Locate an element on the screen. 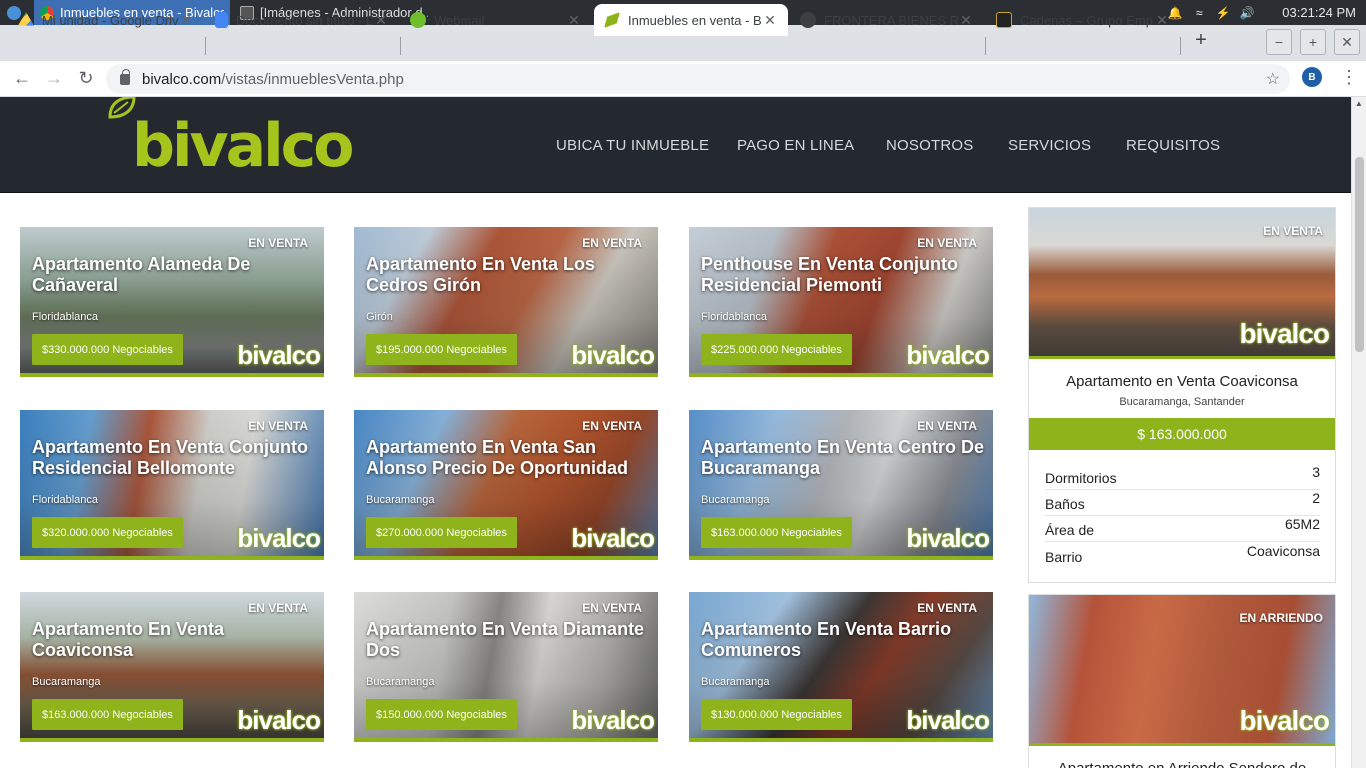  google-docs-icon is located at coordinates (221, 20).